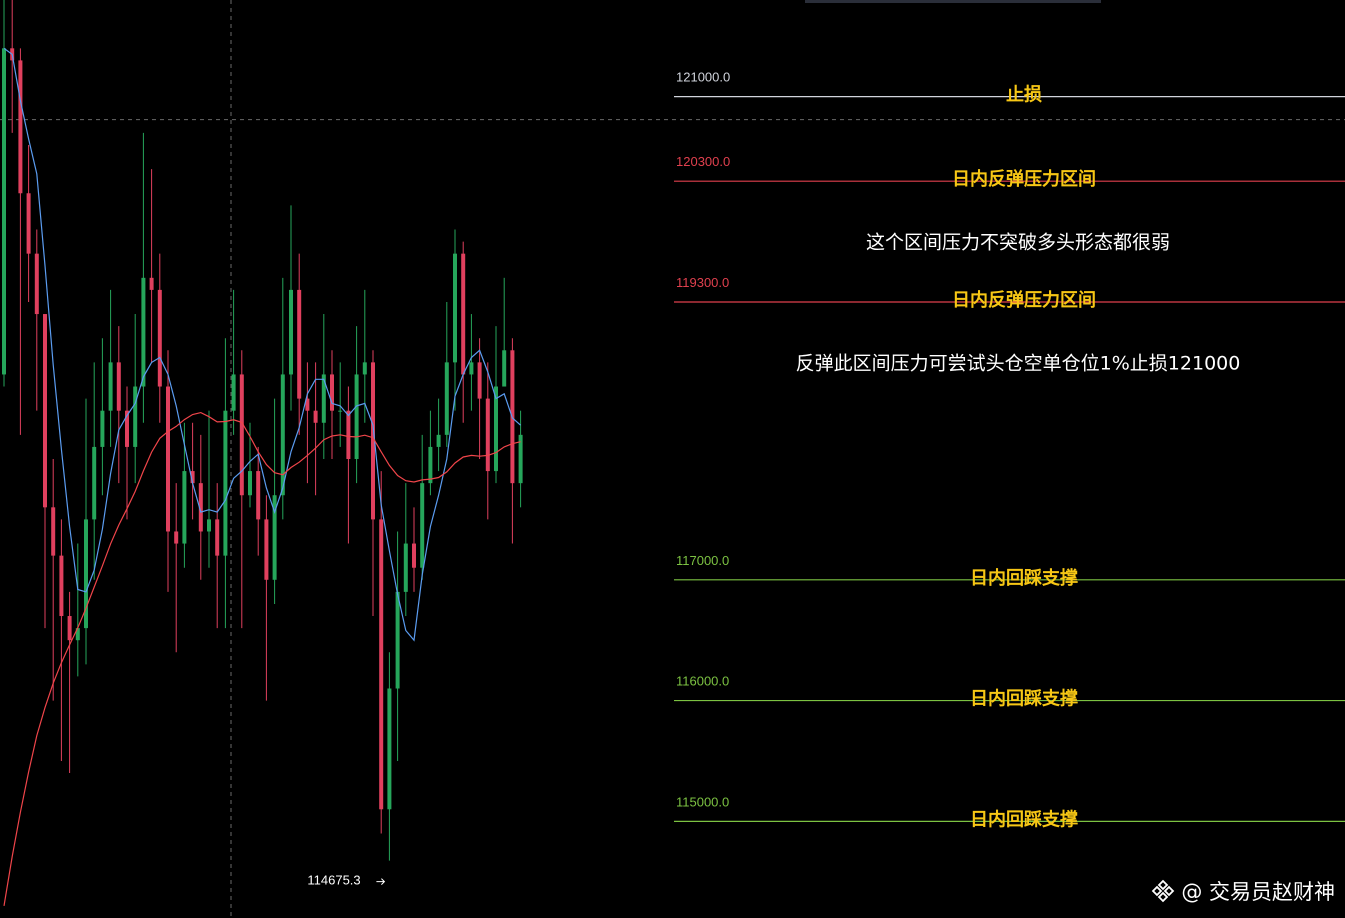  I want to click on watermark-text: @ 交易员赵财神, so click(1258, 892).